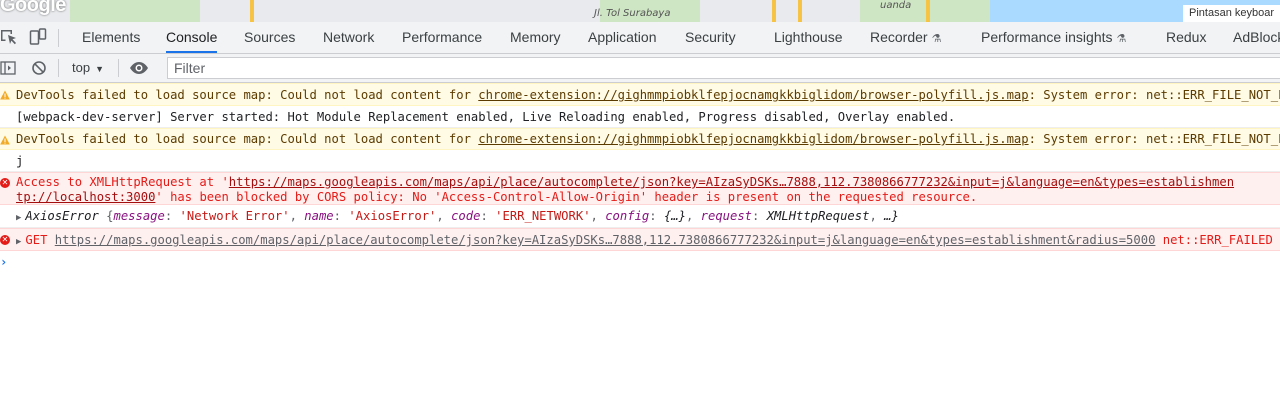 The width and height of the screenshot is (1280, 405). Describe the element at coordinates (62, 216) in the screenshot. I see `object-class-name: AxiosError` at that location.